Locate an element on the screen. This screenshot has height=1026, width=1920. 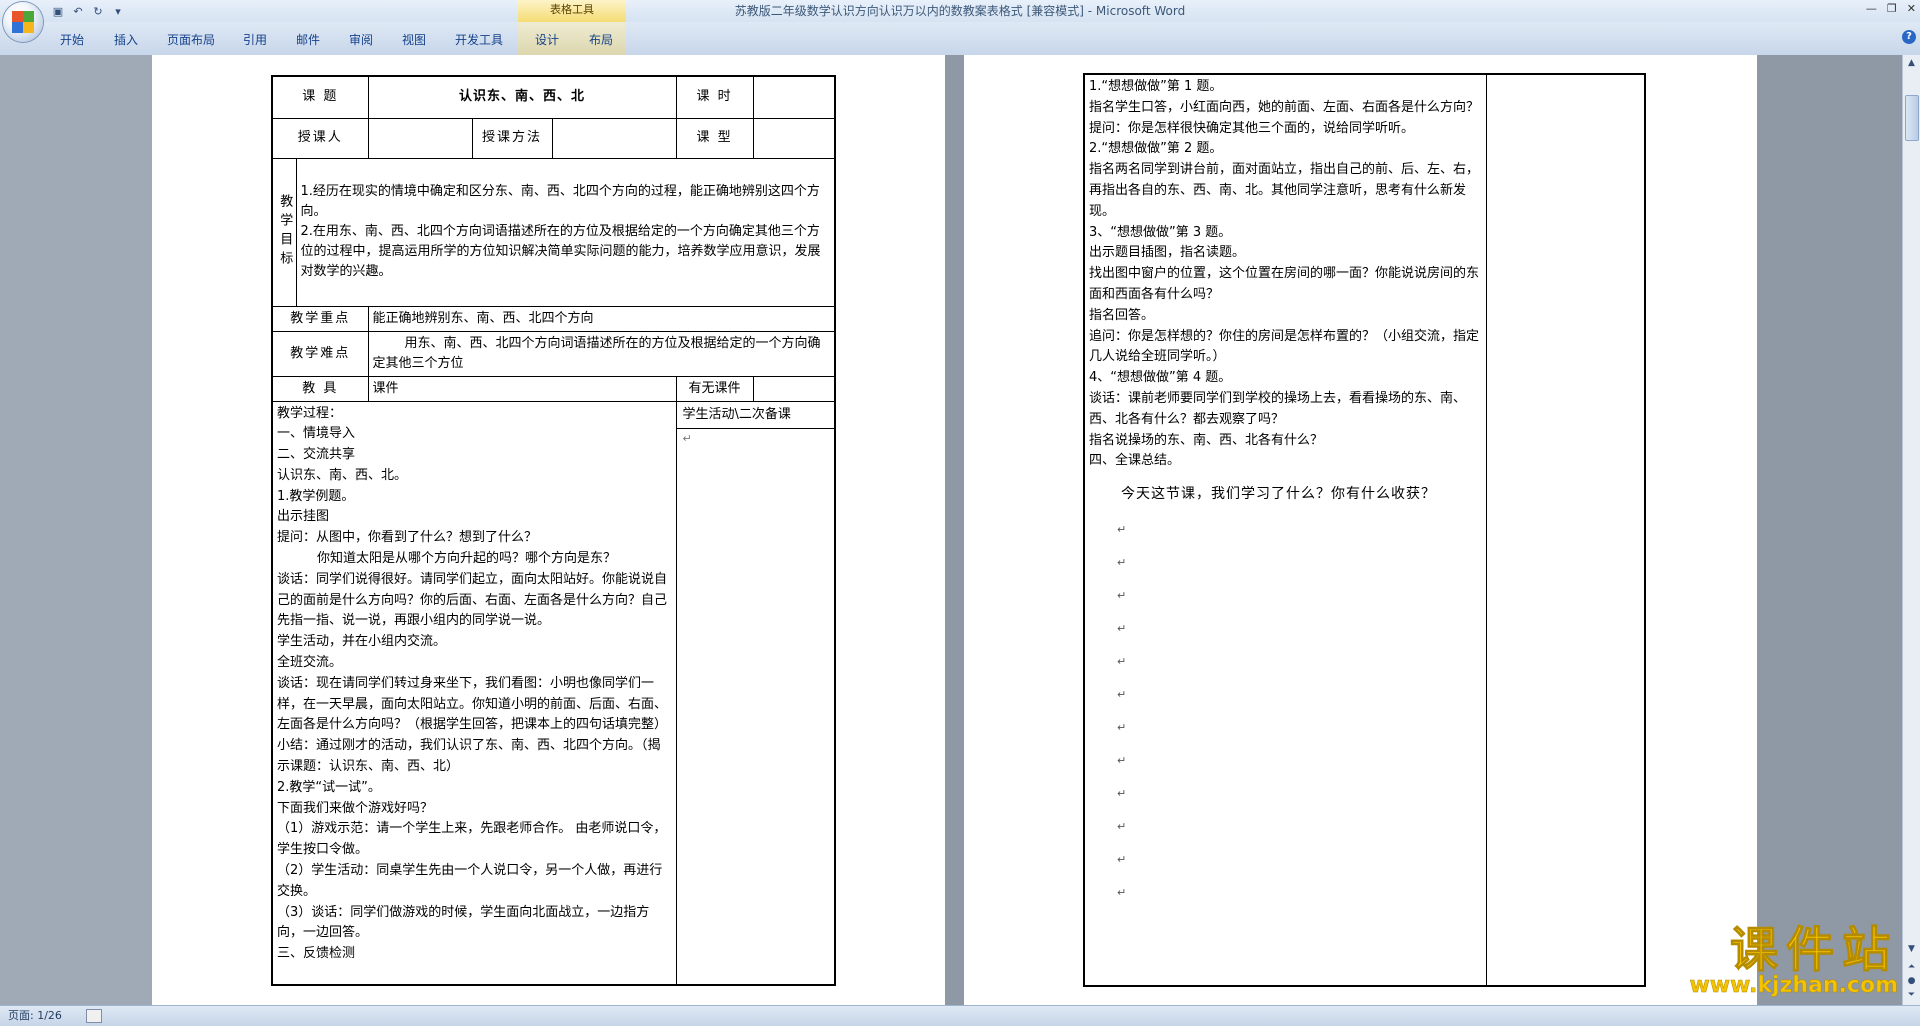
vertical-scrollbar: ▲ ▼ ⏶ ● ⏷ is located at coordinates (1911, 530).